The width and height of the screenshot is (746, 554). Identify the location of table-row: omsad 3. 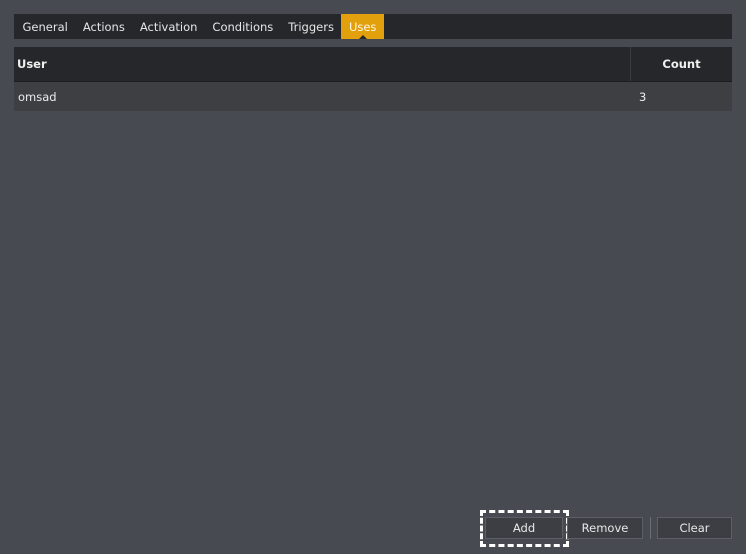
(373, 96).